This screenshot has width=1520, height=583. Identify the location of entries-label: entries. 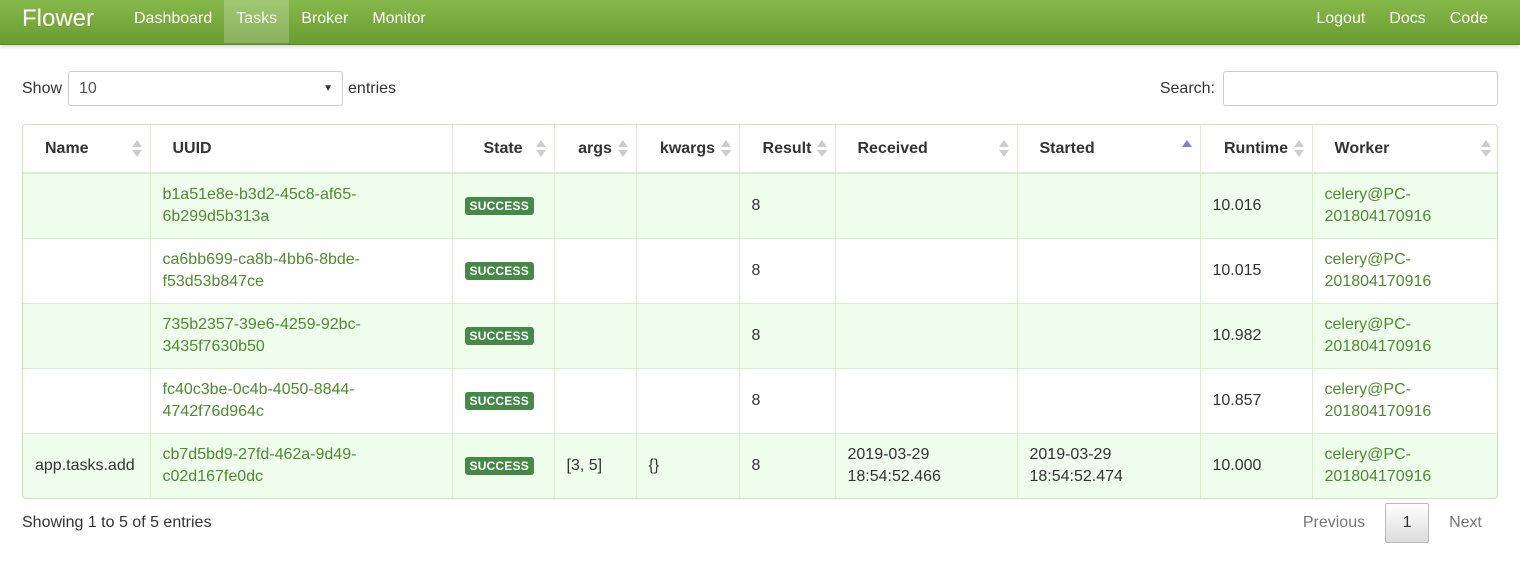
(372, 88).